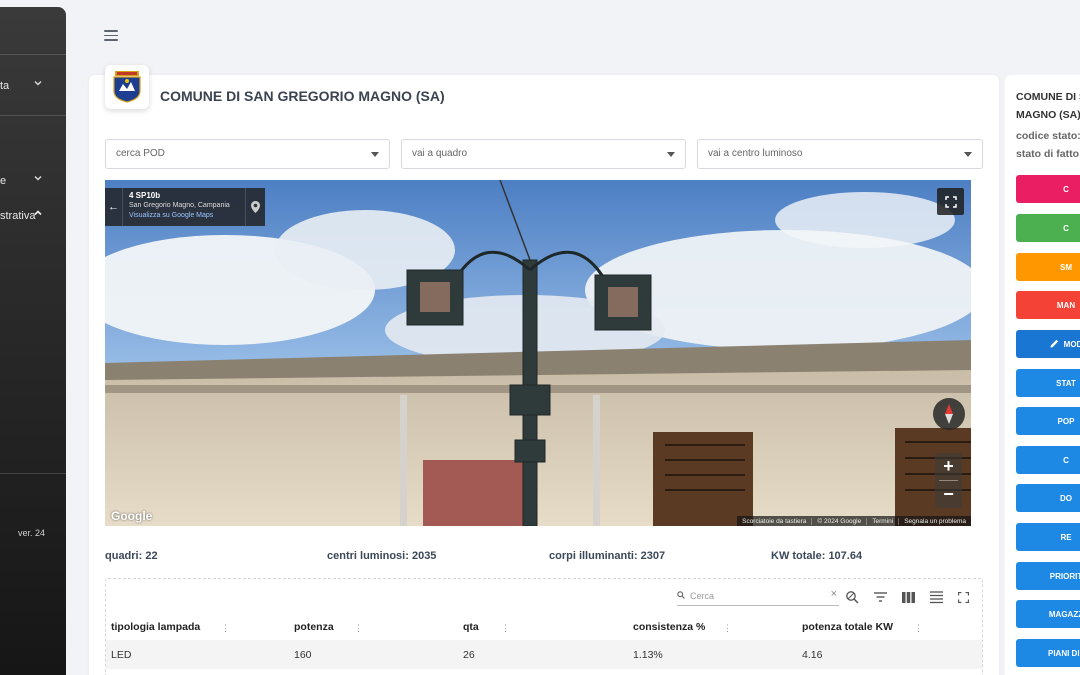 The width and height of the screenshot is (1080, 675). Describe the element at coordinates (1048, 228) in the screenshot. I see `action-button-2: C` at that location.